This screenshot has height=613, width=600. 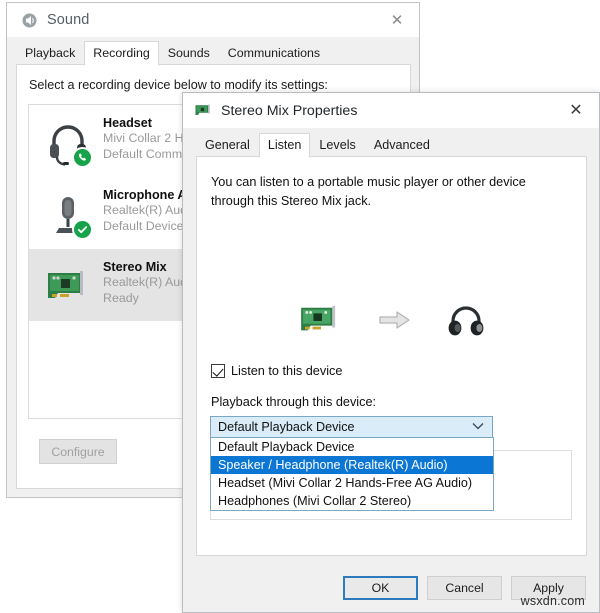 What do you see at coordinates (68, 215) in the screenshot?
I see `microphone-icon` at bounding box center [68, 215].